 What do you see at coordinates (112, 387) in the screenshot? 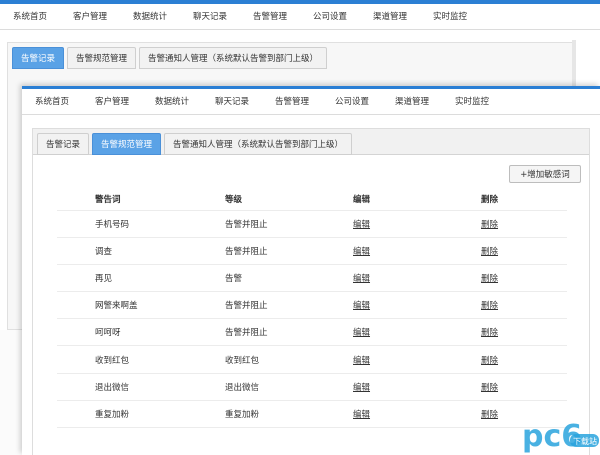
I see `cell-word: 退出微信` at bounding box center [112, 387].